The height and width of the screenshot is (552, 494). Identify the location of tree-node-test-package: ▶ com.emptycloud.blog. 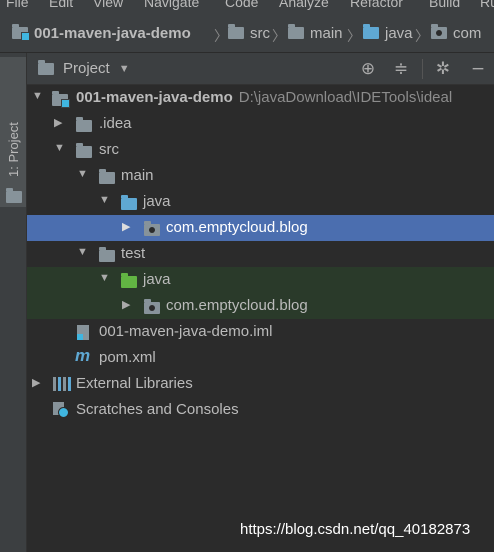
(260, 306).